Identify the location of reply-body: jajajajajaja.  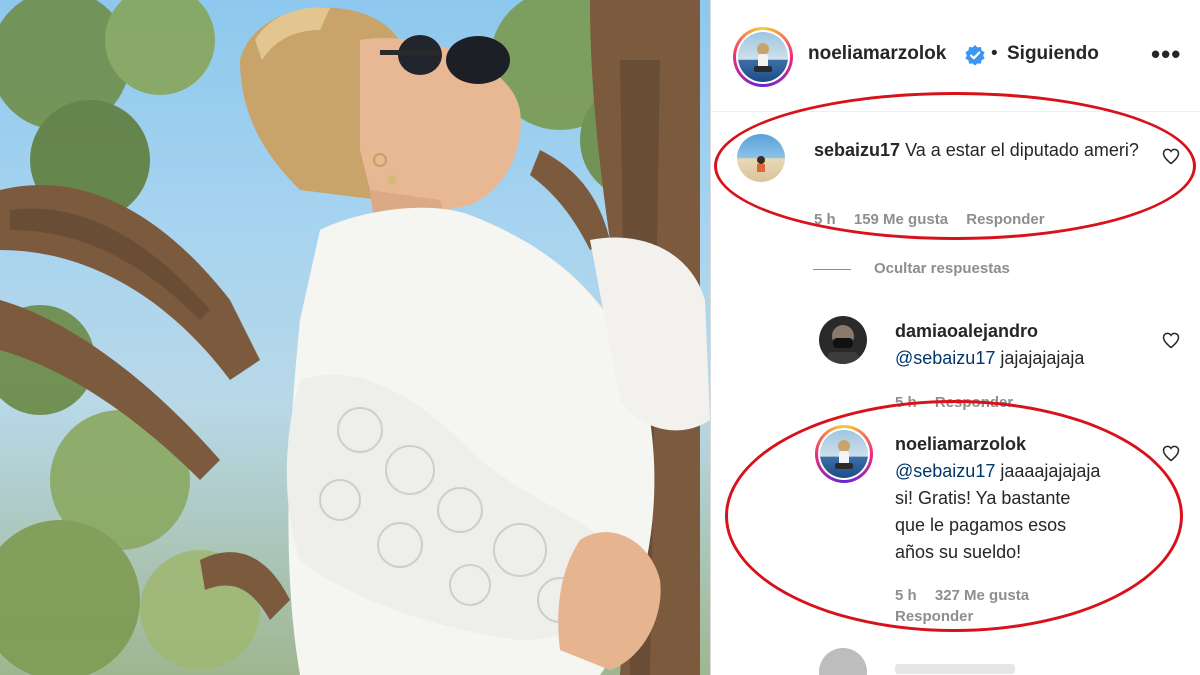
(1042, 358).